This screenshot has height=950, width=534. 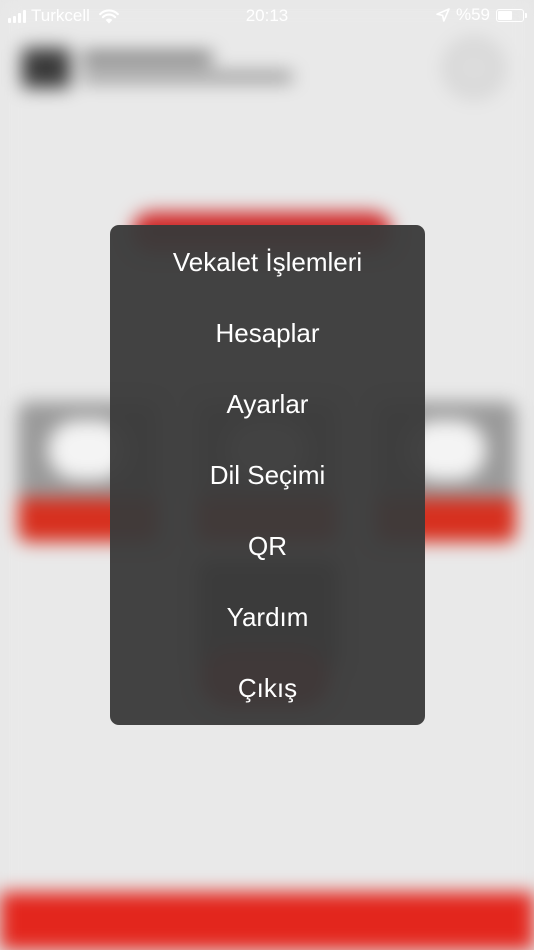 What do you see at coordinates (505, 15) in the screenshot?
I see `battery-level` at bounding box center [505, 15].